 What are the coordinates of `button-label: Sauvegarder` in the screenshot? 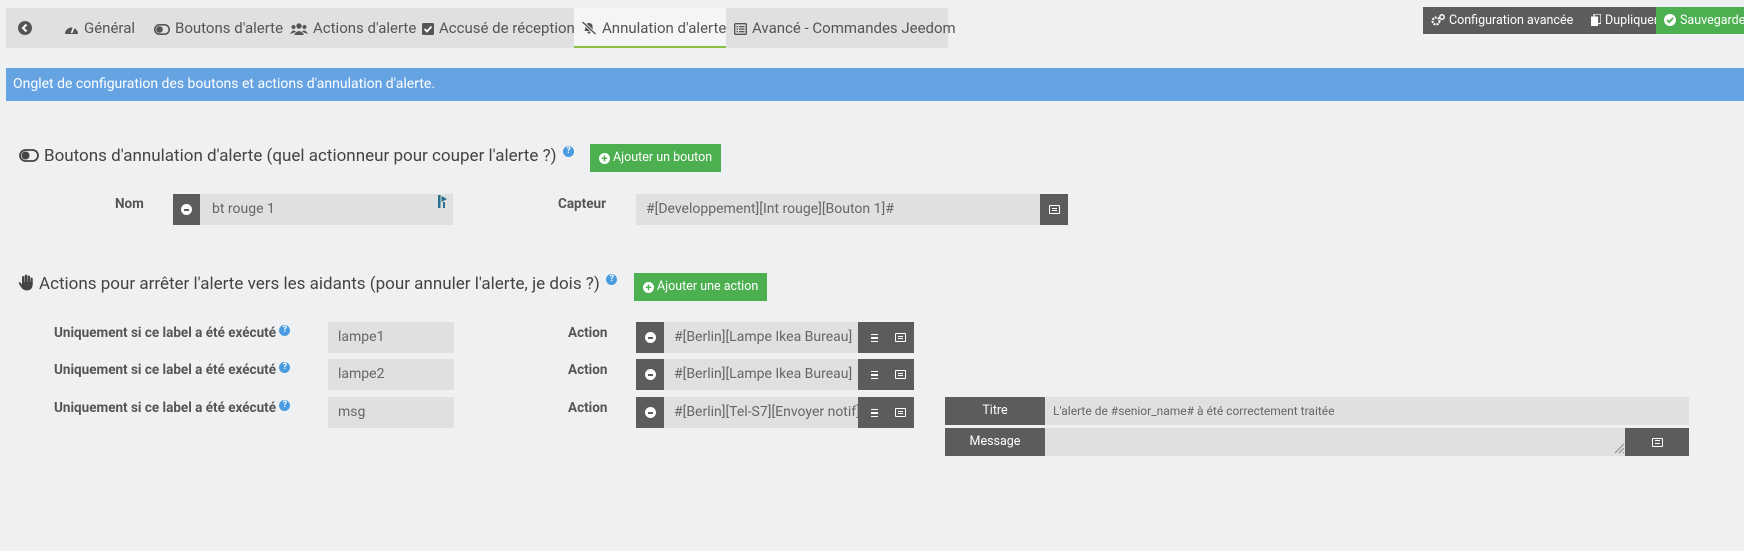 It's located at (1712, 20).